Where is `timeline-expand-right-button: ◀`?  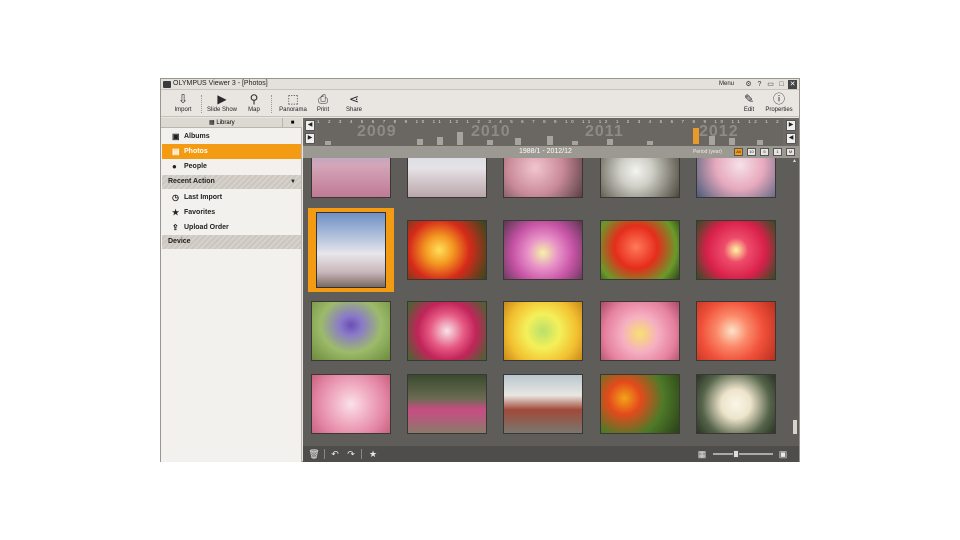 timeline-expand-right-button: ◀ is located at coordinates (791, 138).